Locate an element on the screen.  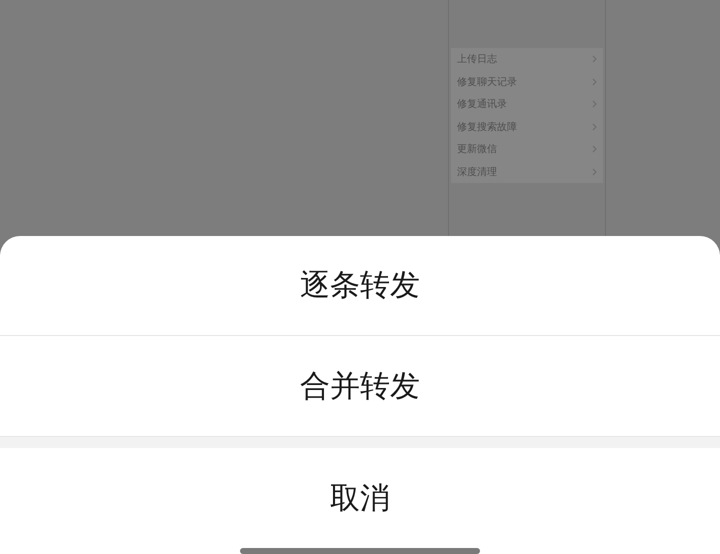
setting-item: 深度清理 is located at coordinates (477, 171).